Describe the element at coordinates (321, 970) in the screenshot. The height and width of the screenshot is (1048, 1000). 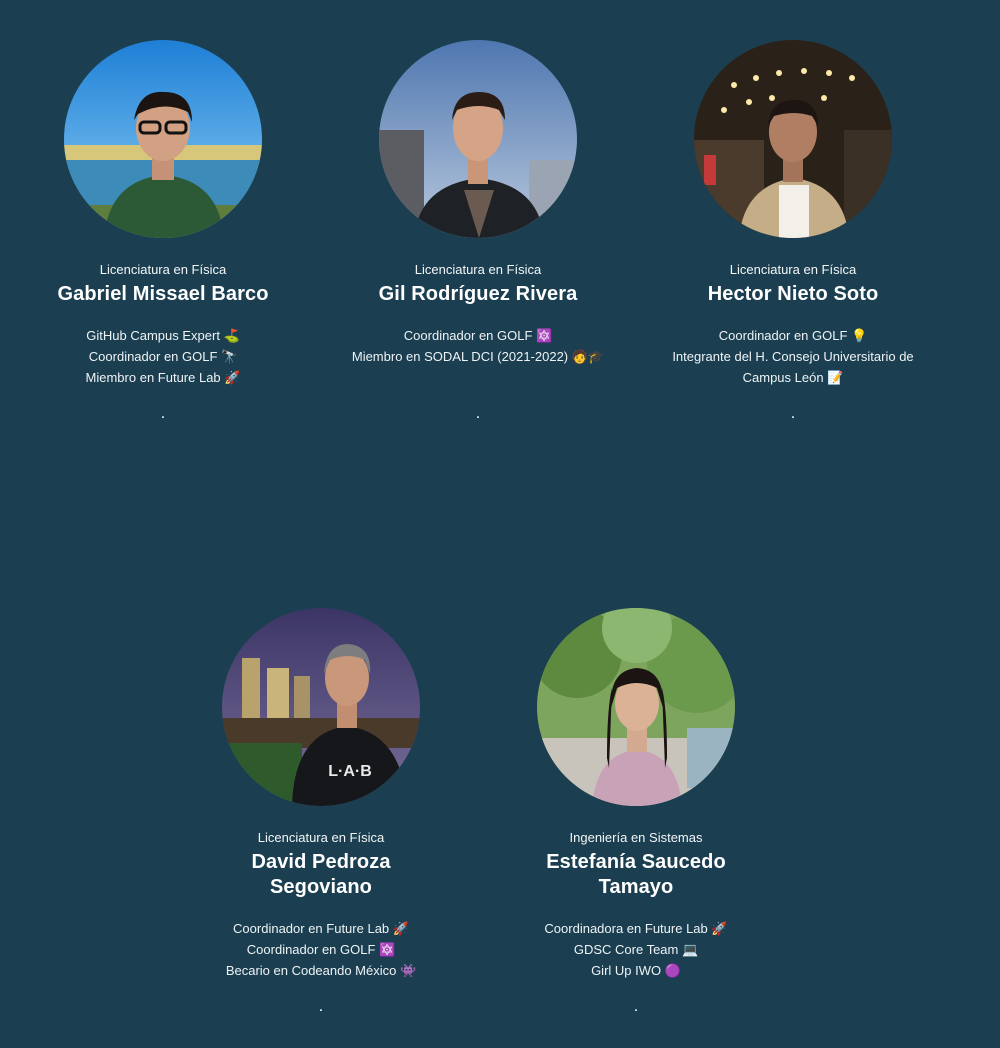
I see `member-role: Becario en Codeando México 👾` at that location.